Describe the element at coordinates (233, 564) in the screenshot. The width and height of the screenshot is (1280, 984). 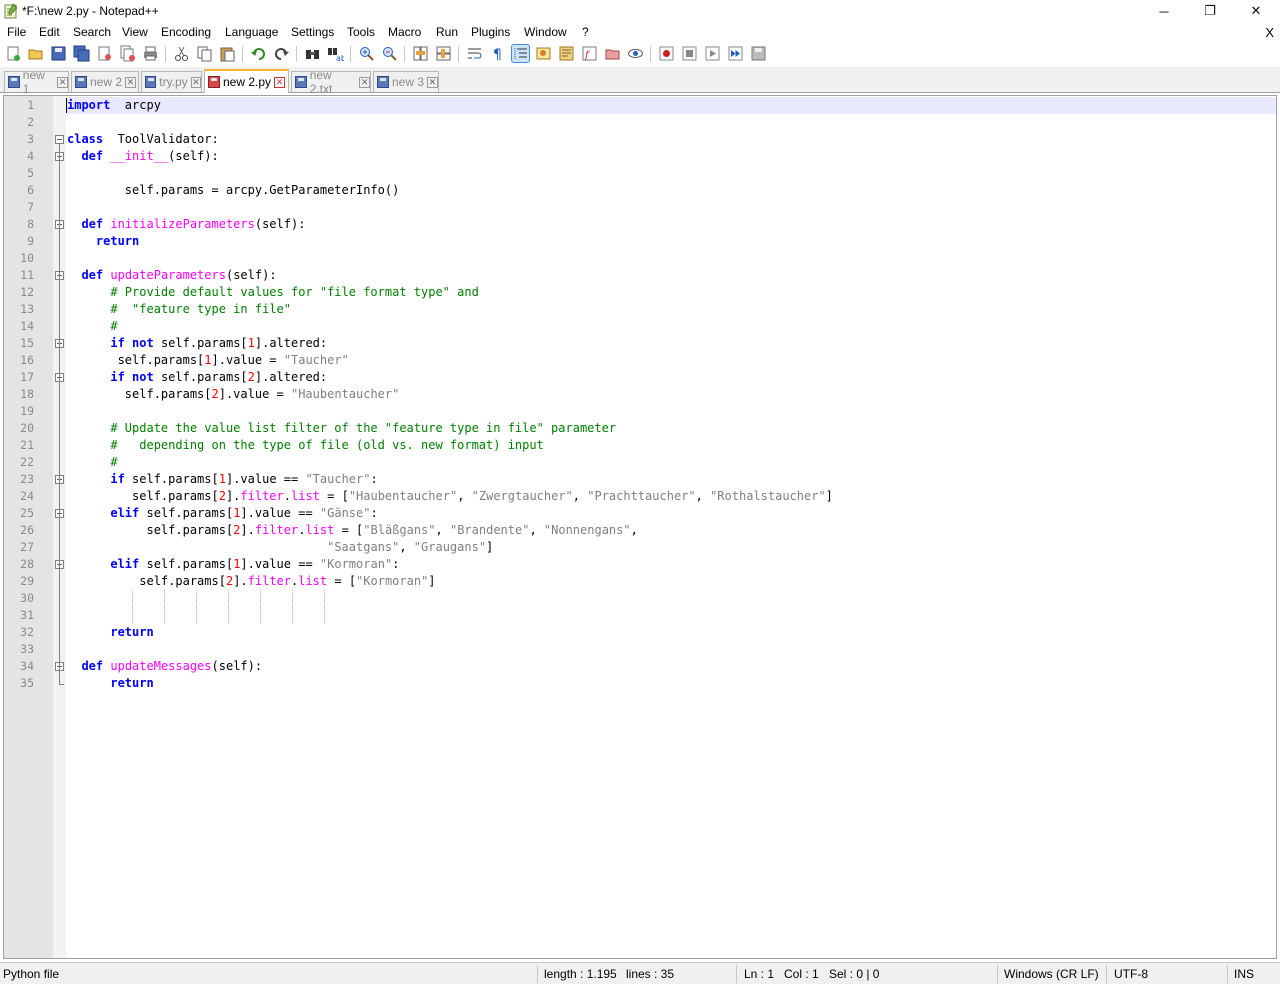
I see `code-line: elif self.params[1].value == "Kormoran":` at that location.